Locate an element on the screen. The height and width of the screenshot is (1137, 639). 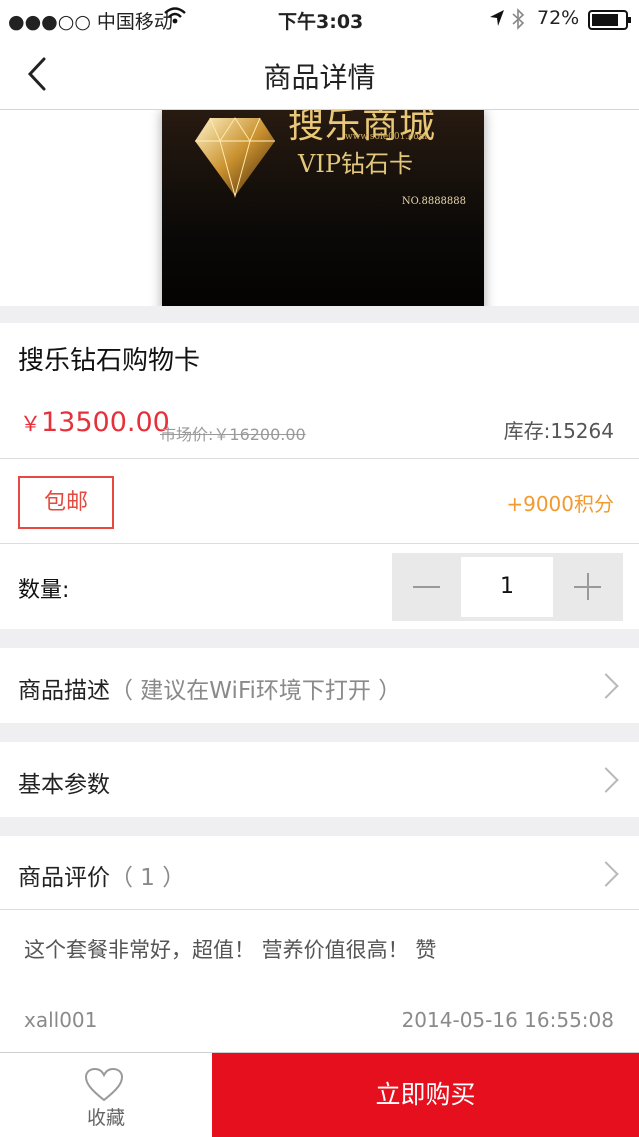
battery-percent: 72% is located at coordinates (558, 18).